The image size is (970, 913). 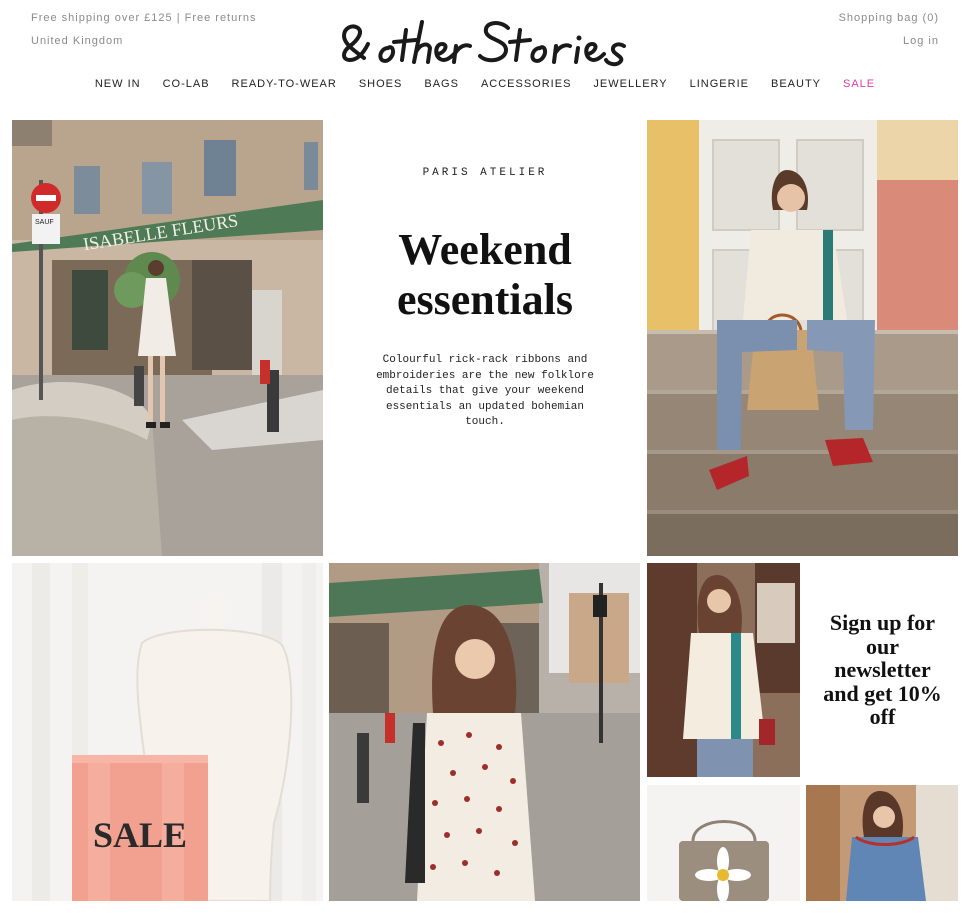 I want to click on shipping-note: Free shipping over £125 | Free returns, so click(x=144, y=18).